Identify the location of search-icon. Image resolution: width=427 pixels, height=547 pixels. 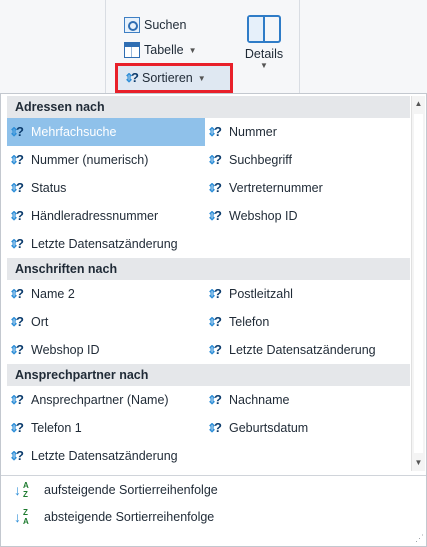
(132, 25).